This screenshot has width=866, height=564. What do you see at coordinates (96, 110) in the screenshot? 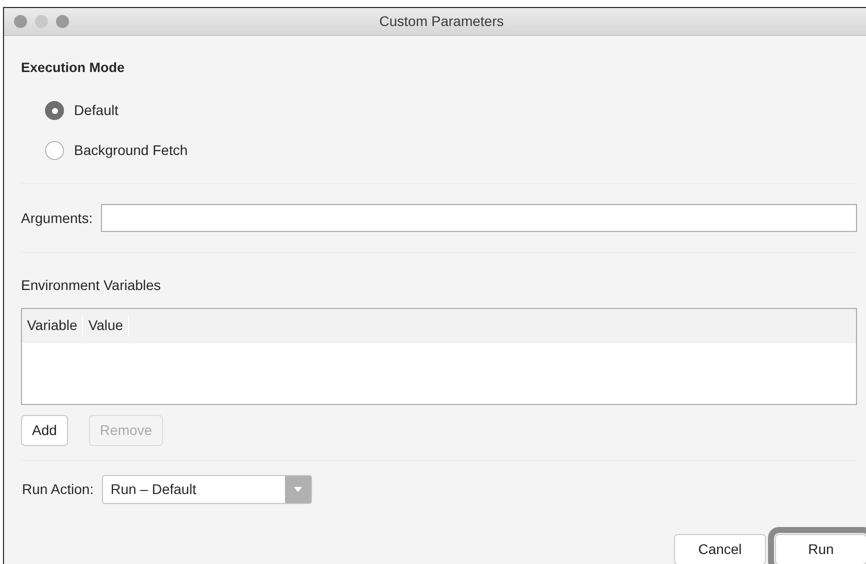
I see `radio-label: Default` at bounding box center [96, 110].